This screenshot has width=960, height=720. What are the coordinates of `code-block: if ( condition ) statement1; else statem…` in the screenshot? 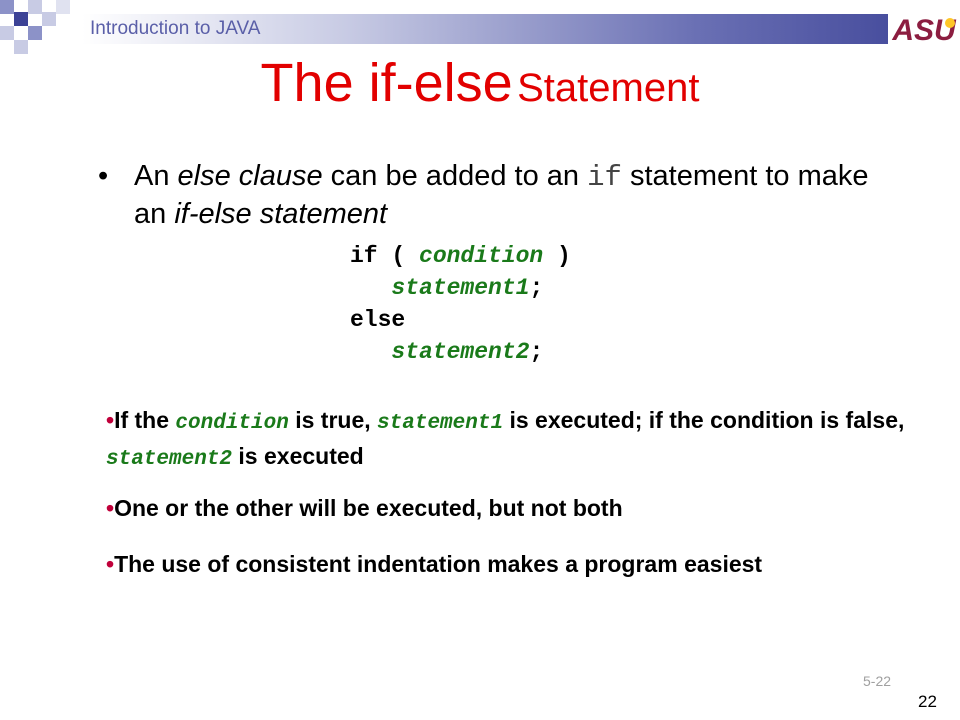 It's located at (460, 304).